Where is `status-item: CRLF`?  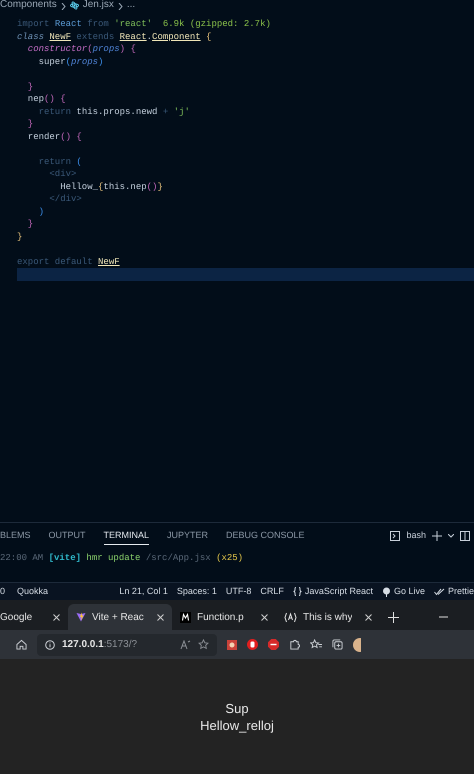
status-item: CRLF is located at coordinates (272, 591).